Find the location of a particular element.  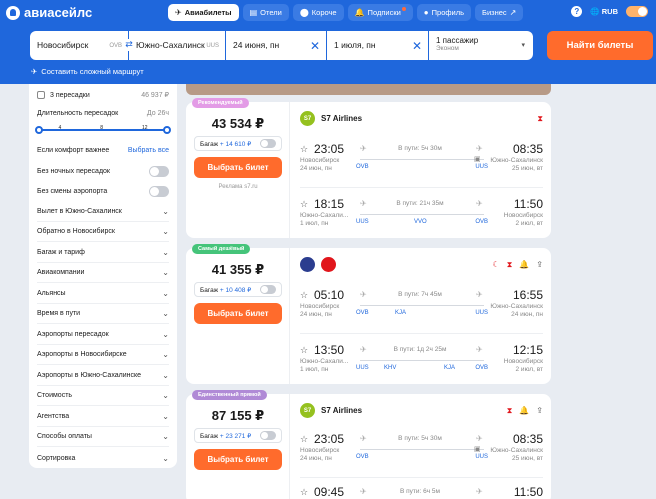

nav-profile: ● Профиль is located at coordinates (444, 12).